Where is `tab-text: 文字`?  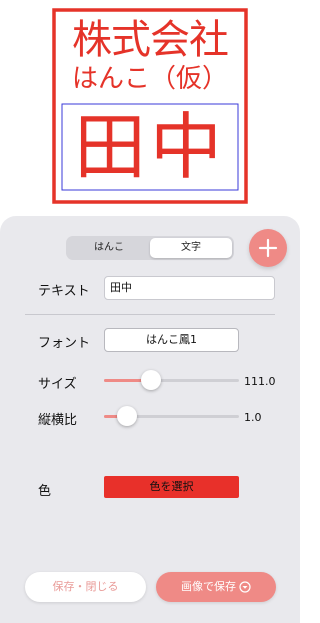 tab-text: 文字 is located at coordinates (191, 248).